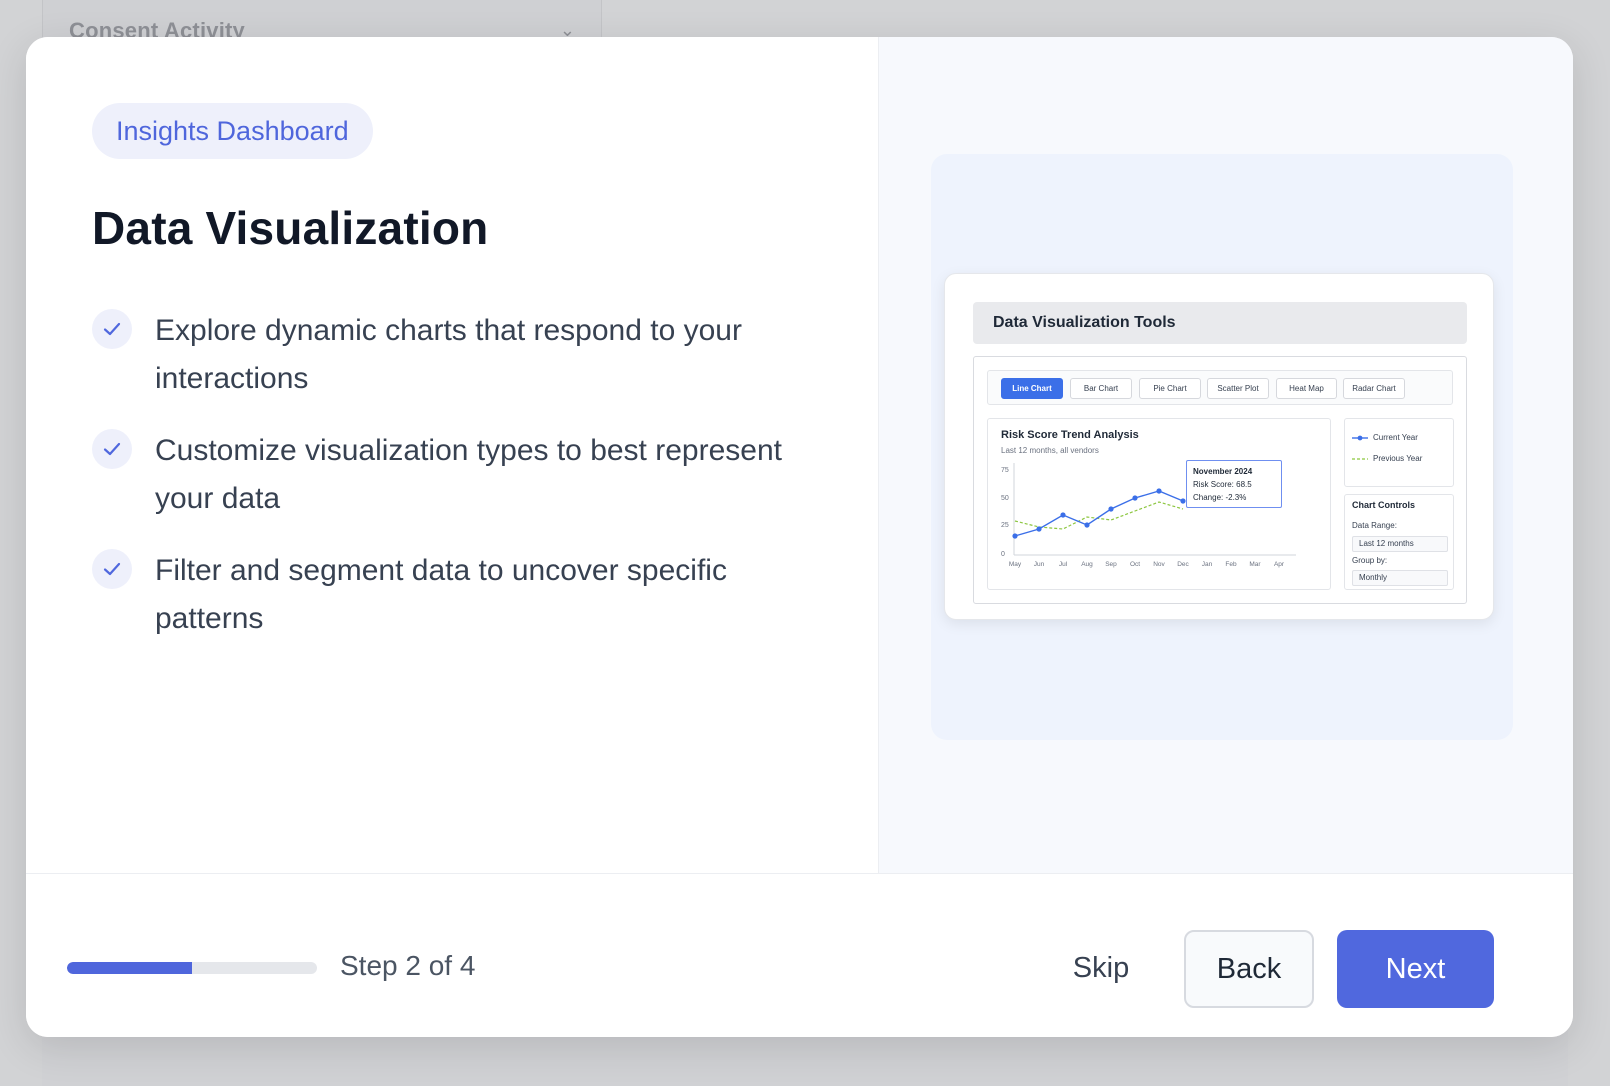  Describe the element at coordinates (1255, 564) in the screenshot. I see `x-tick: Mar` at that location.